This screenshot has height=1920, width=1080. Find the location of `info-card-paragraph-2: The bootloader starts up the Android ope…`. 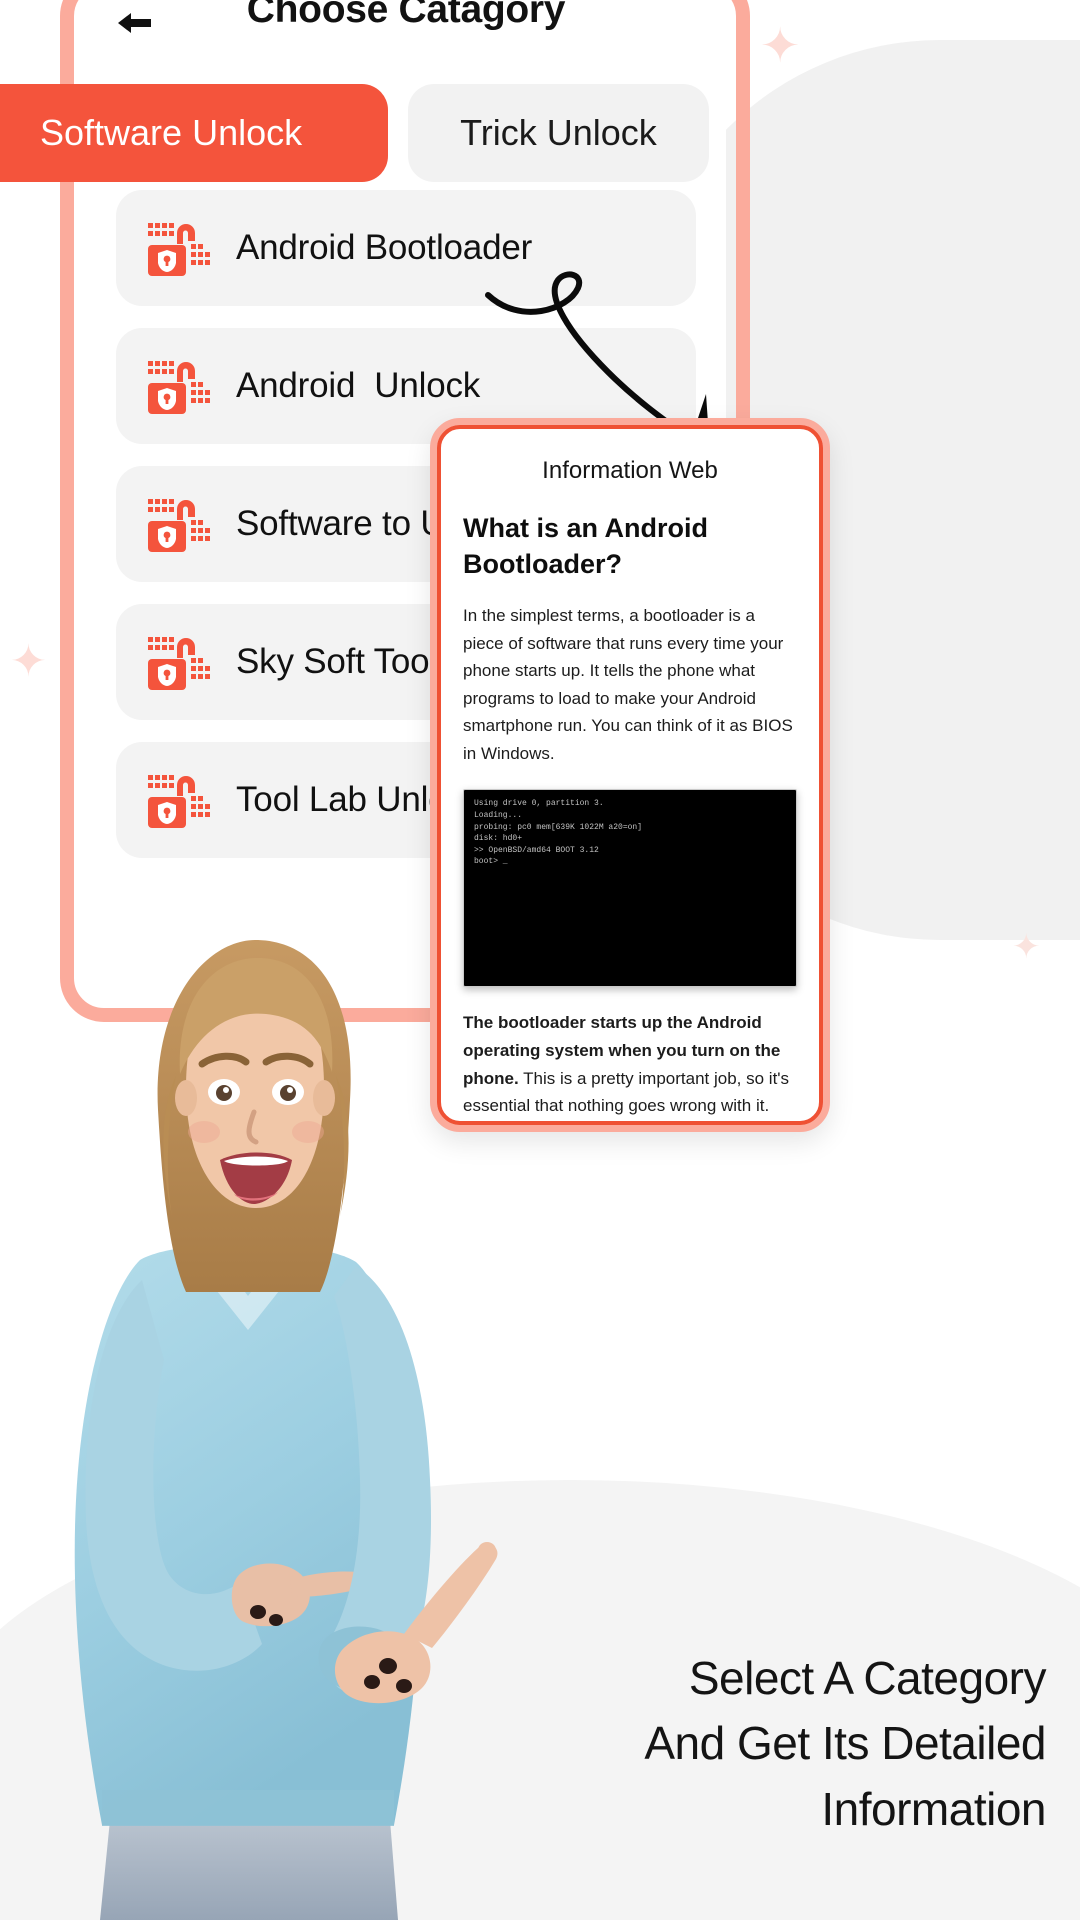

info-card-paragraph-2: The bootloader starts up the Android ope… is located at coordinates (630, 1065).